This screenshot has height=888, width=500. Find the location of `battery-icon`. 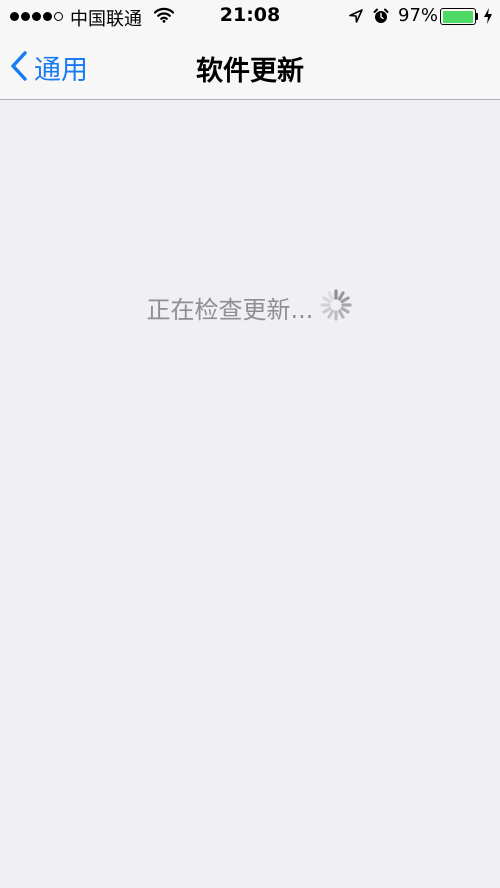

battery-icon is located at coordinates (458, 16).